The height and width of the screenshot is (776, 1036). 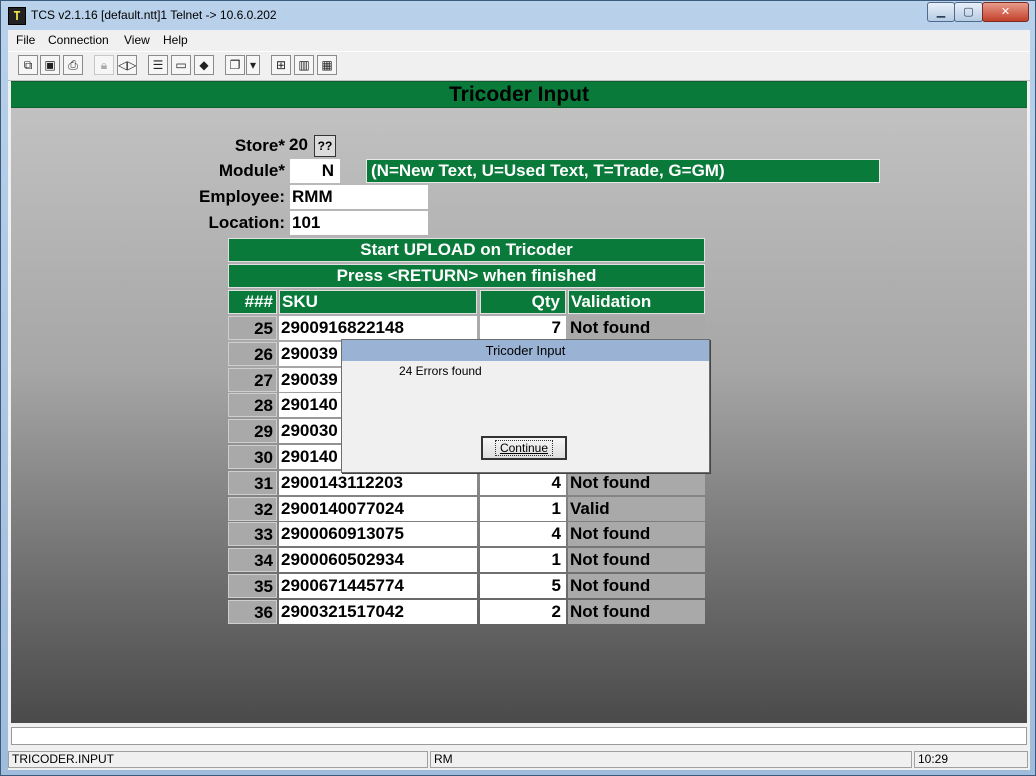 What do you see at coordinates (127, 65) in the screenshot?
I see `sound-icon: ◁▷` at bounding box center [127, 65].